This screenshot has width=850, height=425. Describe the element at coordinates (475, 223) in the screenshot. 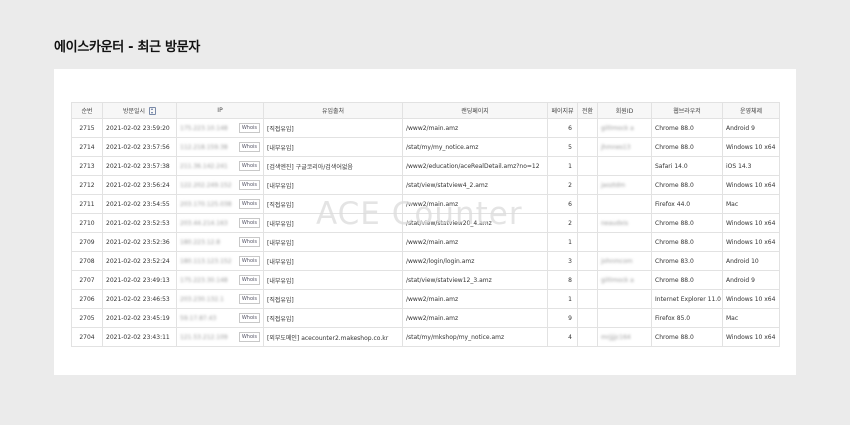

I see `cell-landing-page: /stat/view/statview20_4.amz` at that location.